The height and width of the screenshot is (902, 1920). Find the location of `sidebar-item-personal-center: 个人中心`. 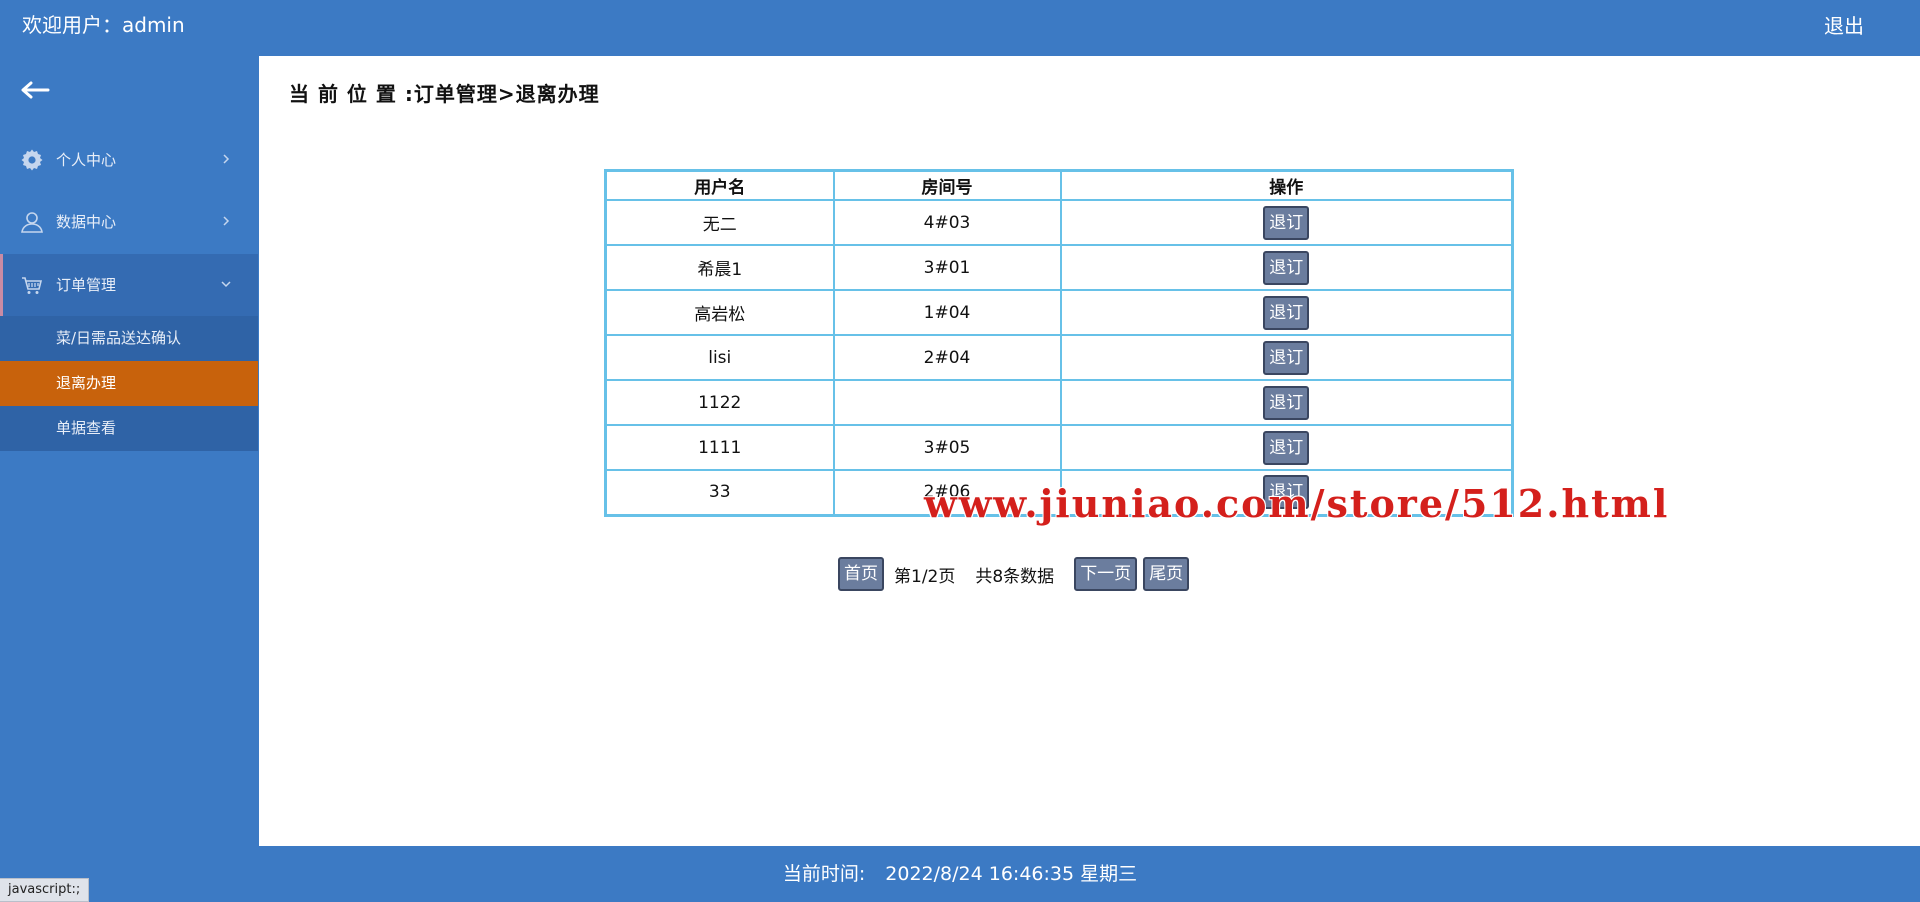

sidebar-item-personal-center: 个人中心 is located at coordinates (129, 160).